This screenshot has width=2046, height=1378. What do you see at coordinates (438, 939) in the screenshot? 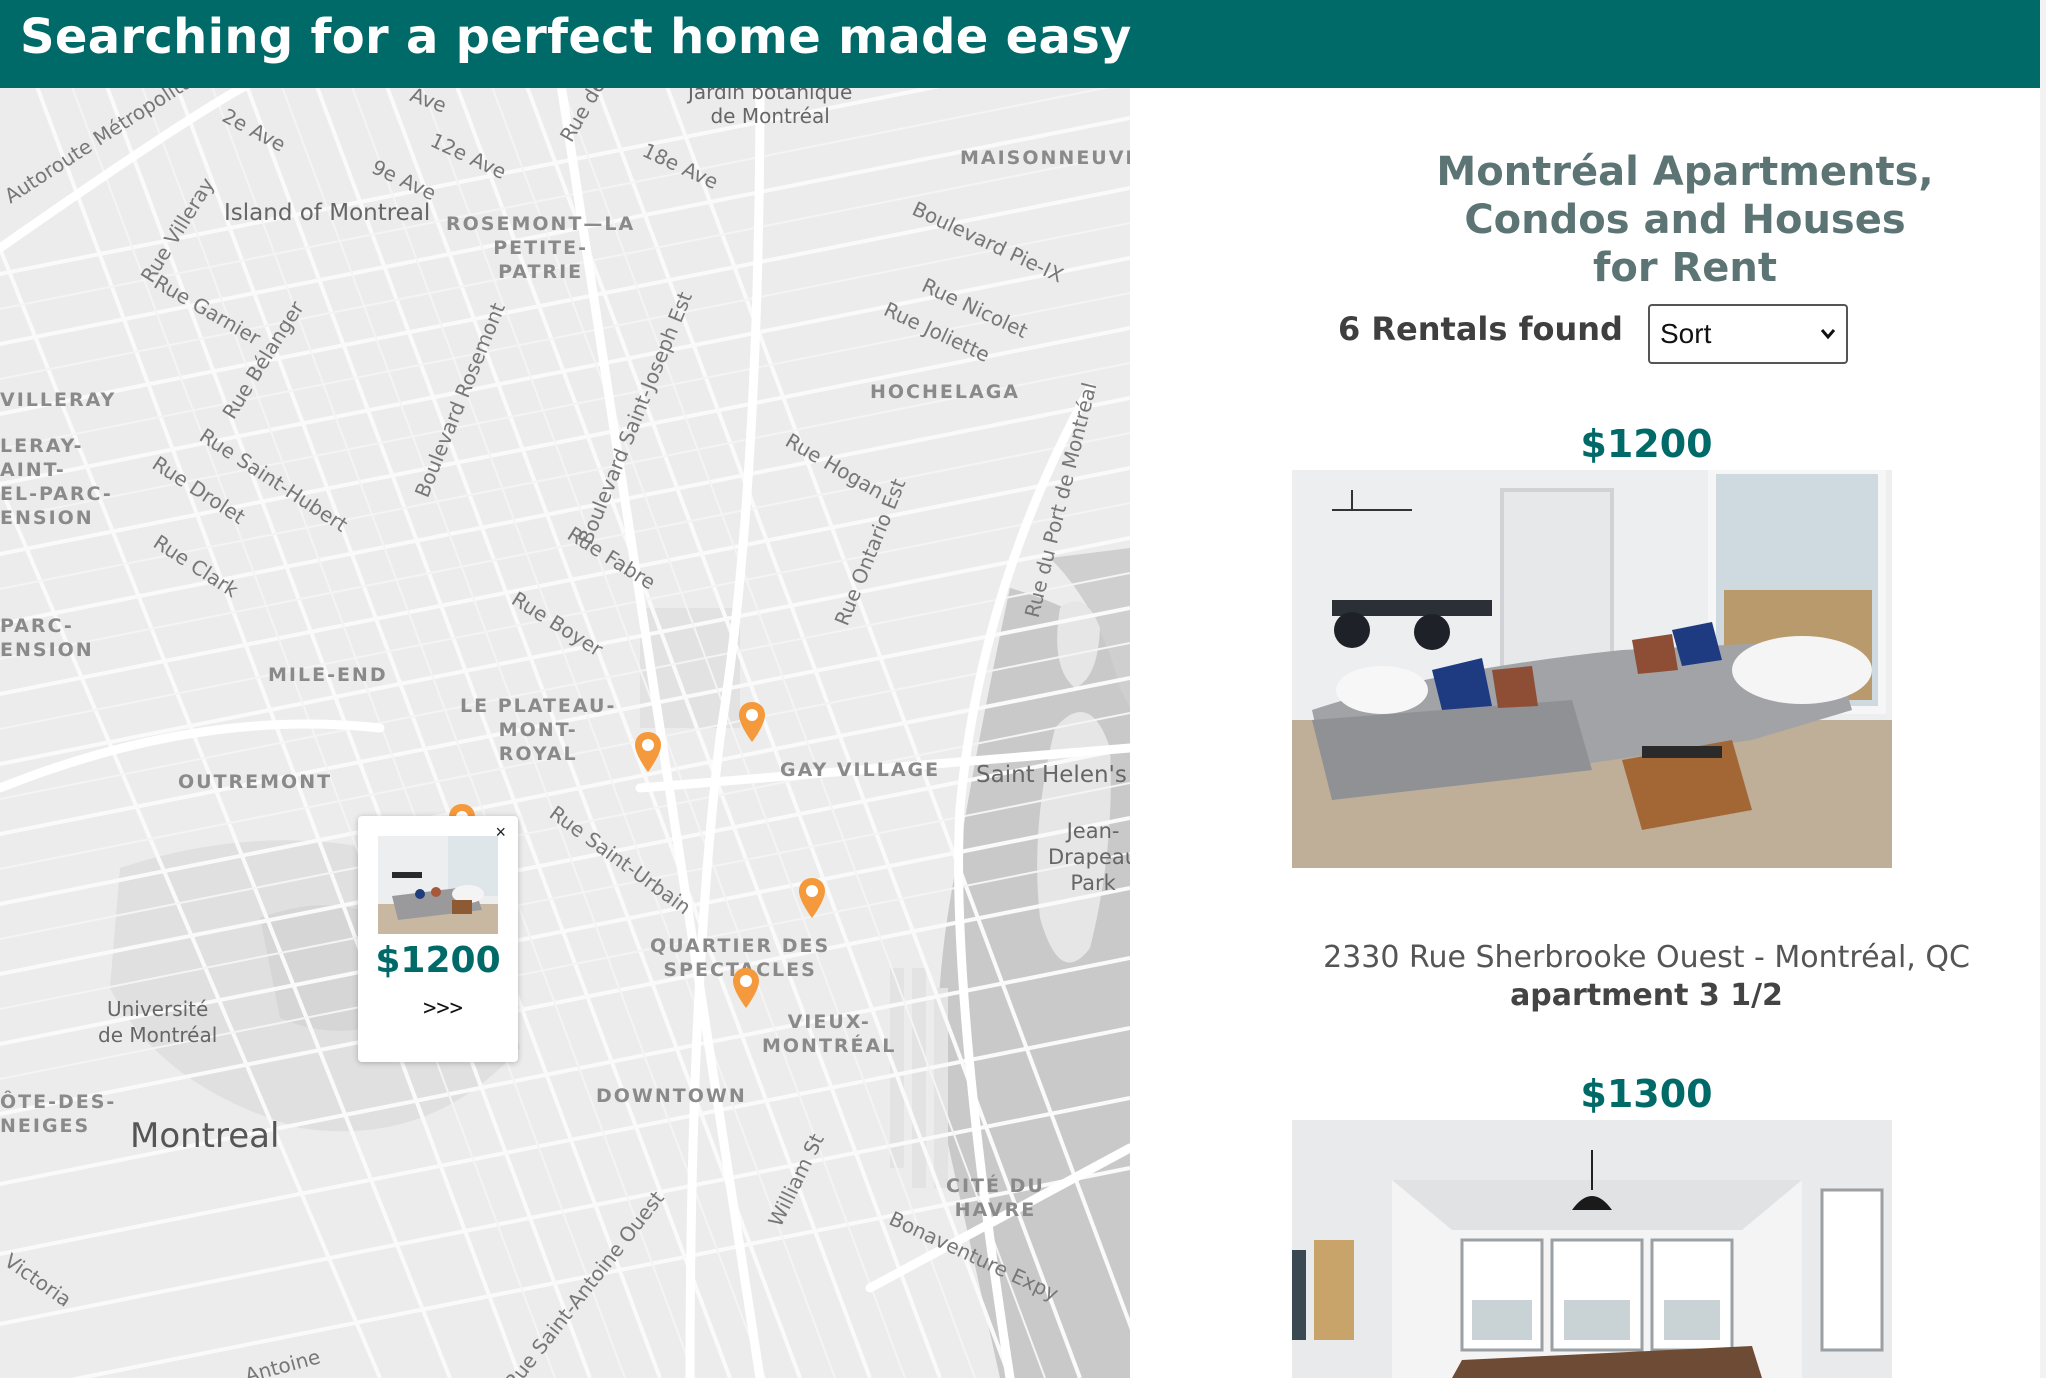
I see `map-popup: × $1200 >>>` at bounding box center [438, 939].